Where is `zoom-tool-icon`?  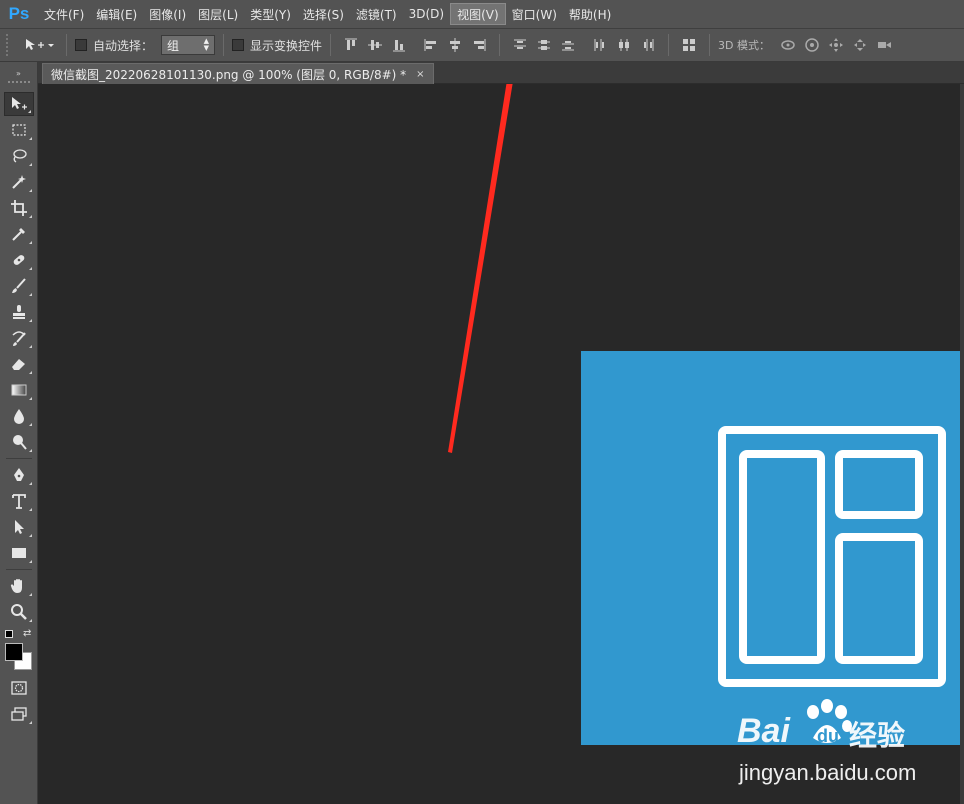
zoom-tool-icon is located at coordinates (19, 612).